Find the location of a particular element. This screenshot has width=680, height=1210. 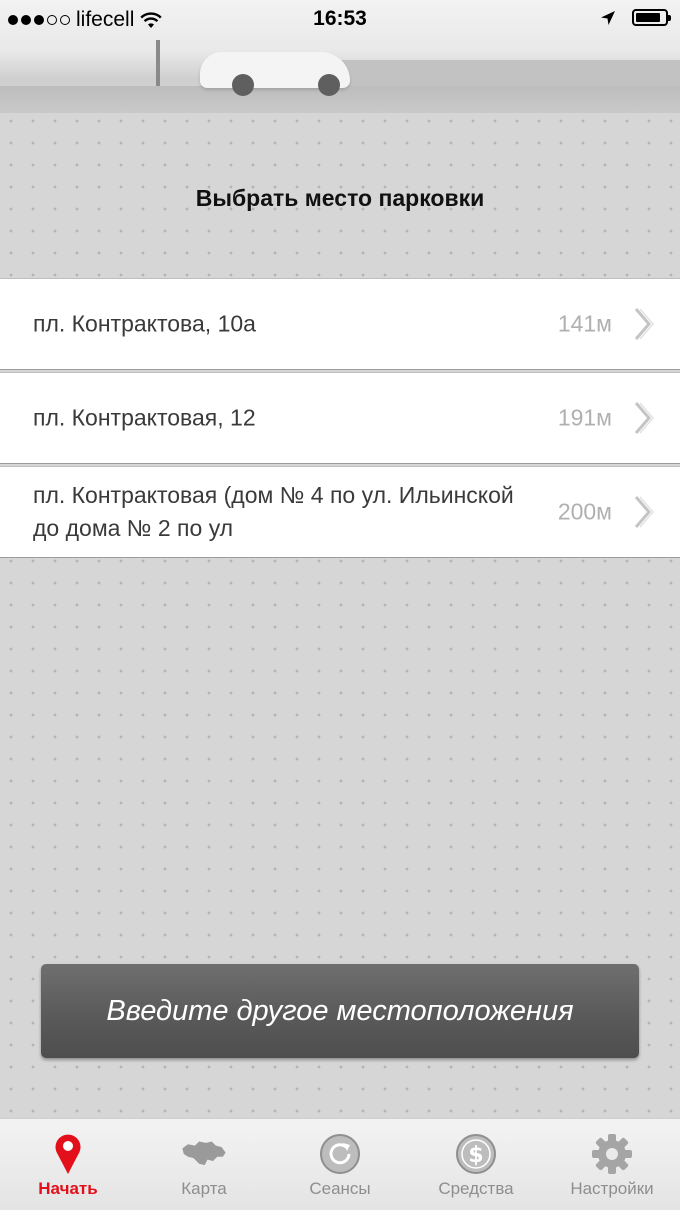

tab-sessions: Сеансы is located at coordinates (340, 1164).